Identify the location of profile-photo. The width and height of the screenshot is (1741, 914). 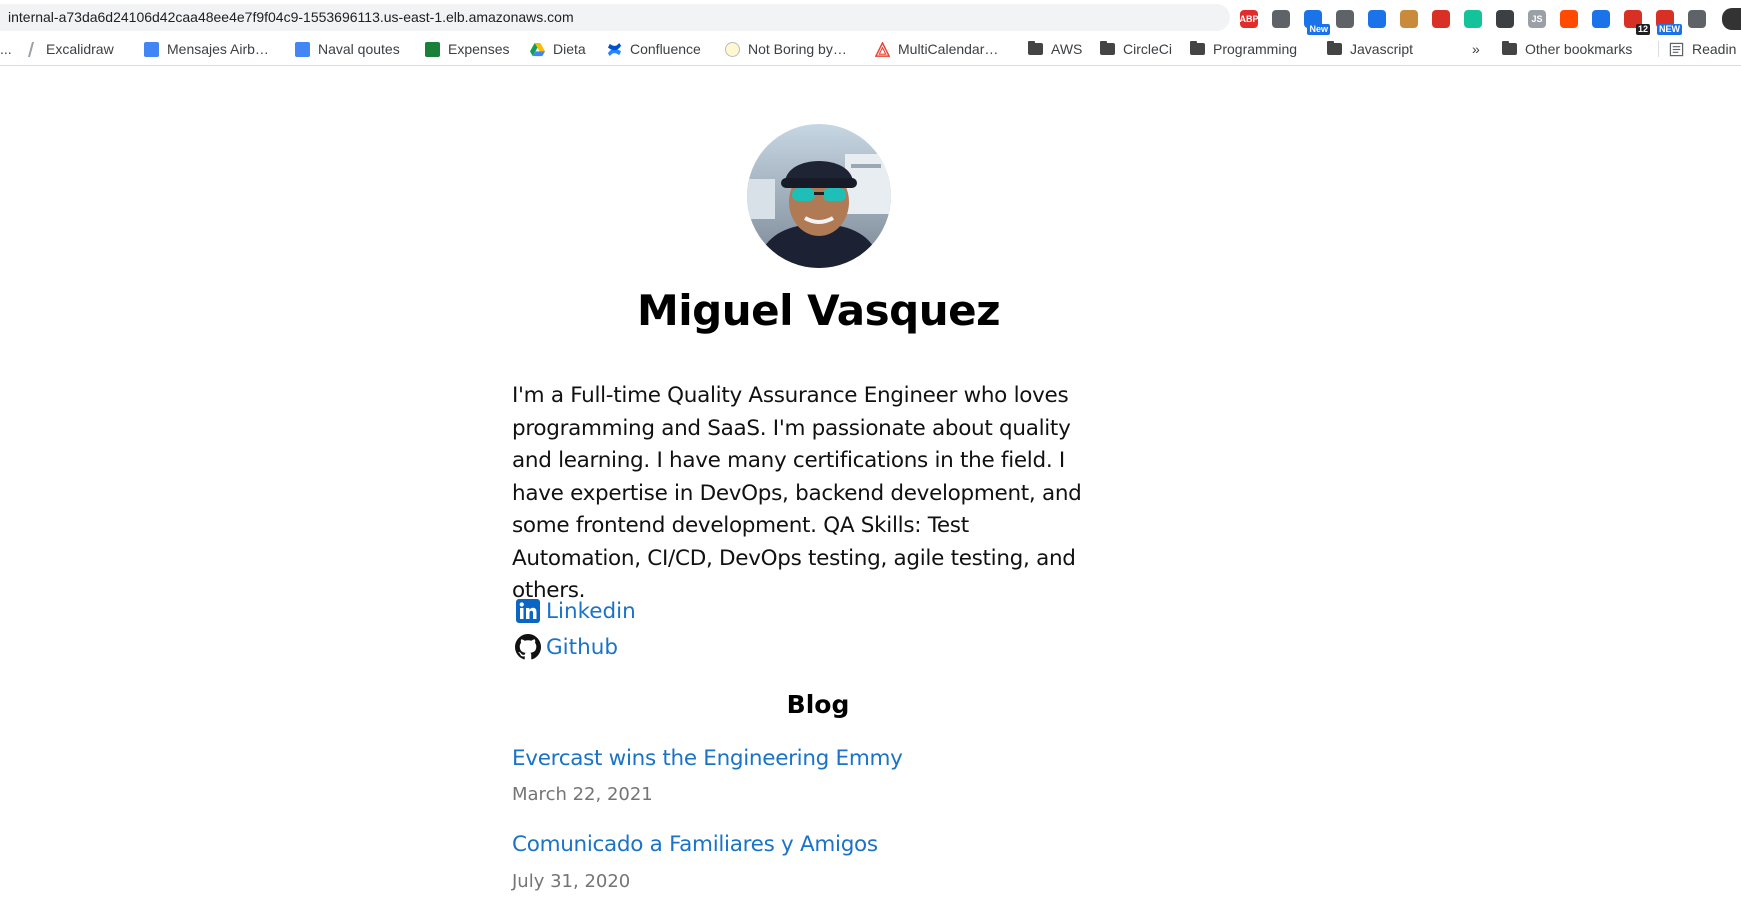
(819, 196).